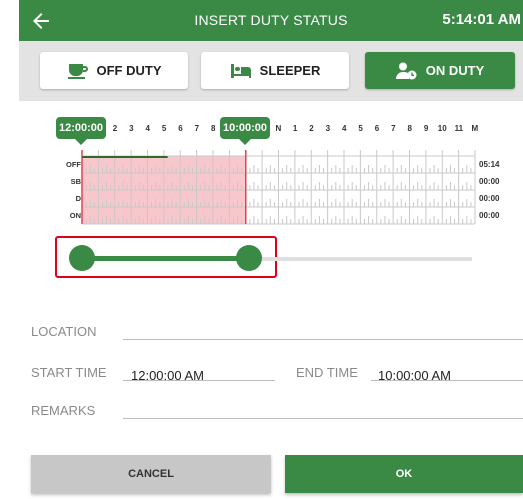 This screenshot has width=523, height=499. I want to click on row-total: 05:14, so click(489, 164).